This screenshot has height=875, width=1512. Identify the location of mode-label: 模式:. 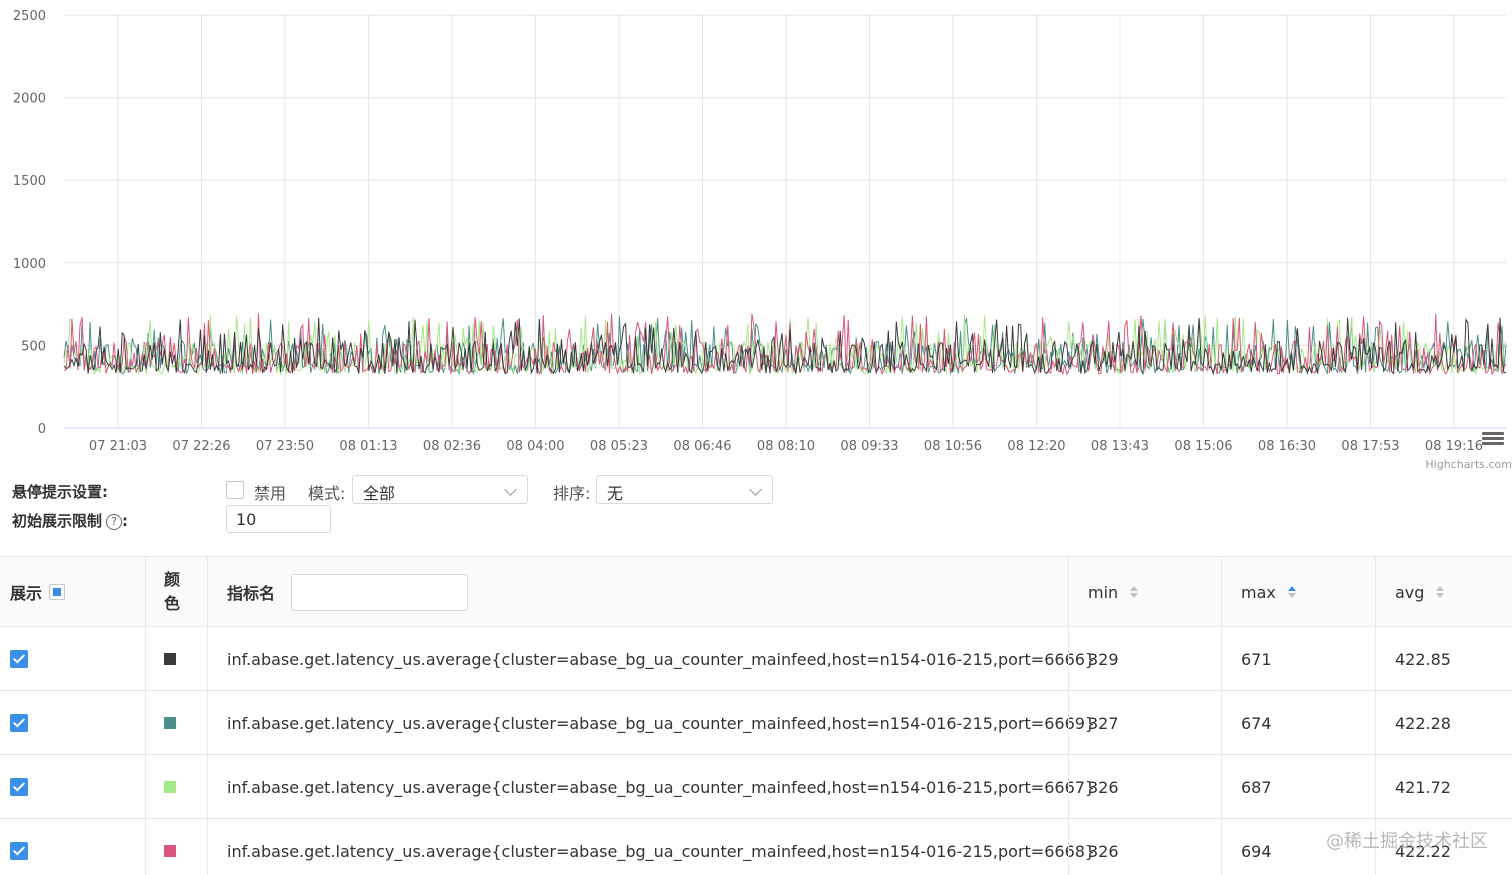
(327, 493).